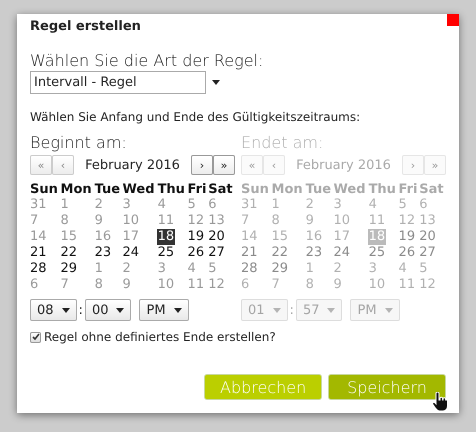 The image size is (476, 432). What do you see at coordinates (103, 253) in the screenshot?
I see `calendar-day: 23` at bounding box center [103, 253].